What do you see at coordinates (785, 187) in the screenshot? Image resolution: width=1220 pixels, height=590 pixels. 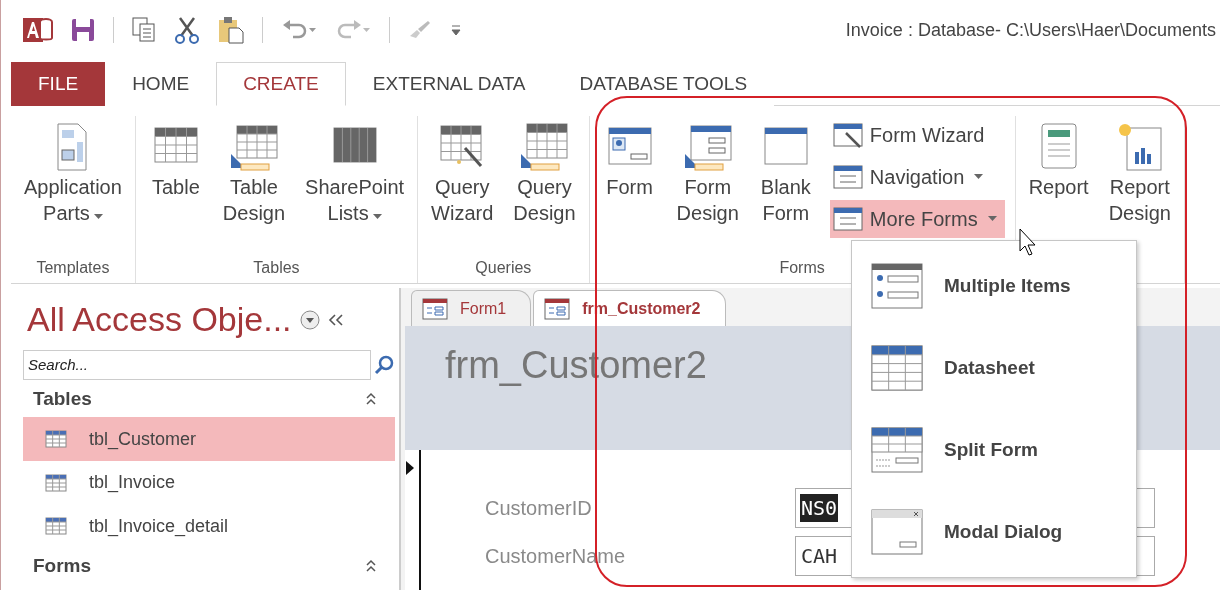 I see `ribbon-button: Blank Form` at bounding box center [785, 187].